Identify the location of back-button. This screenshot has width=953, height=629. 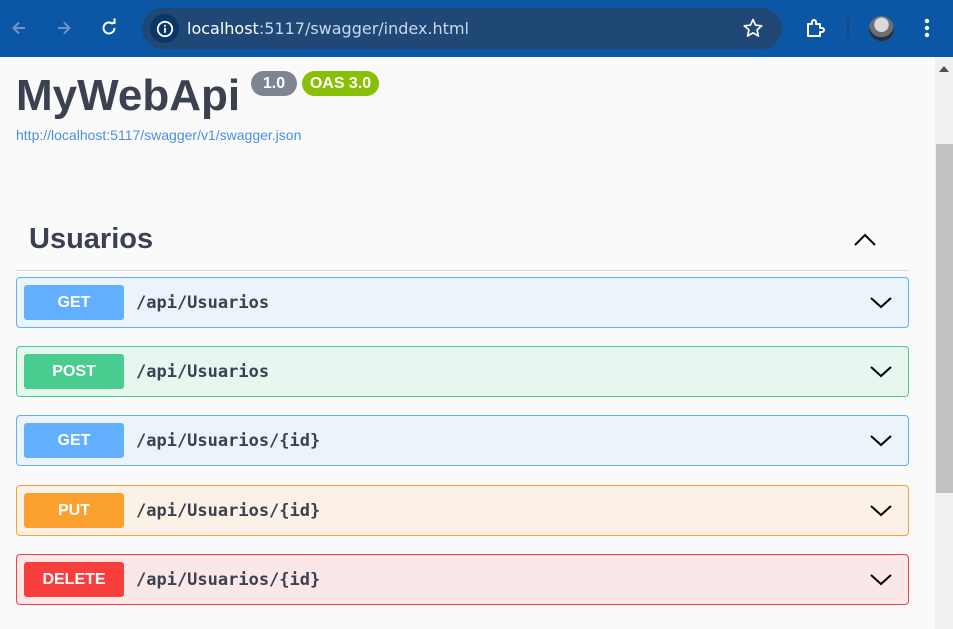
(19, 28).